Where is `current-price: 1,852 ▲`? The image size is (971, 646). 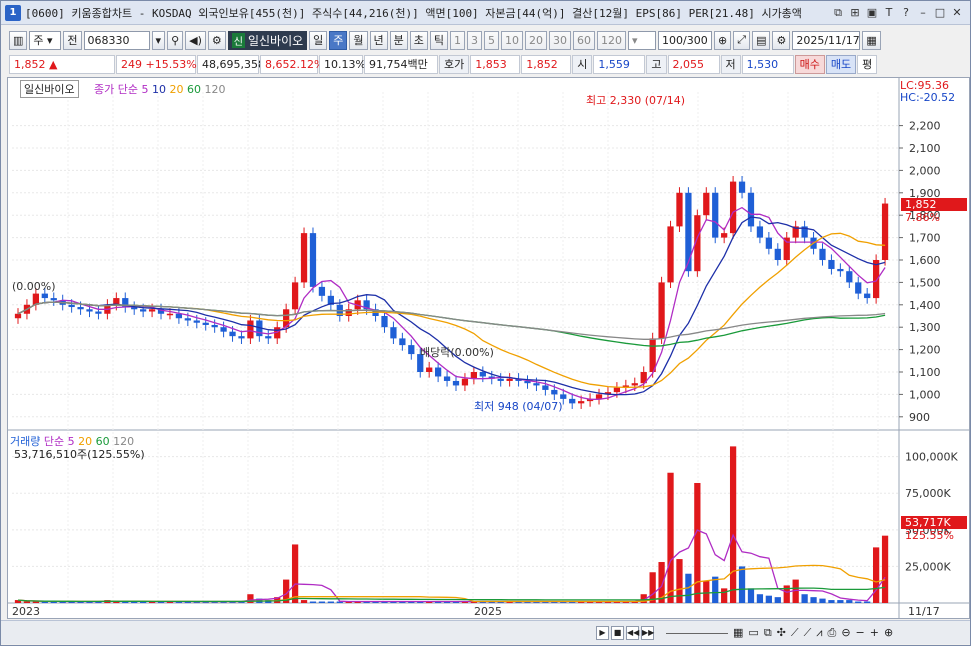
current-price: 1,852 ▲ is located at coordinates (62, 64).